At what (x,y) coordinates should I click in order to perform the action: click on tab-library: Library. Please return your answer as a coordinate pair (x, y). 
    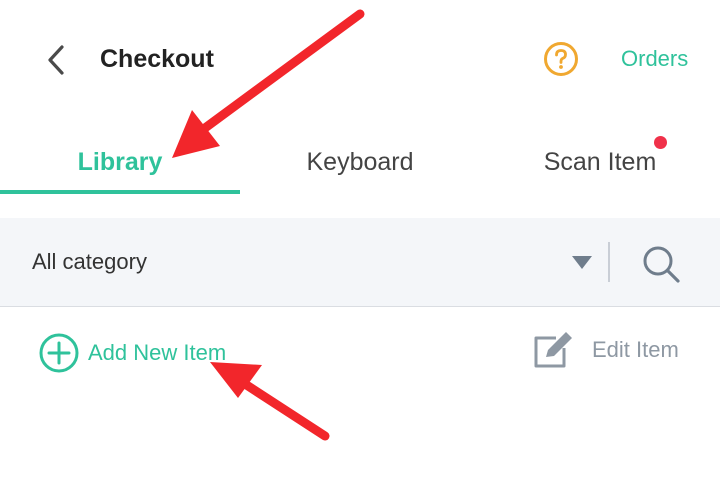
    Looking at the image, I should click on (120, 162).